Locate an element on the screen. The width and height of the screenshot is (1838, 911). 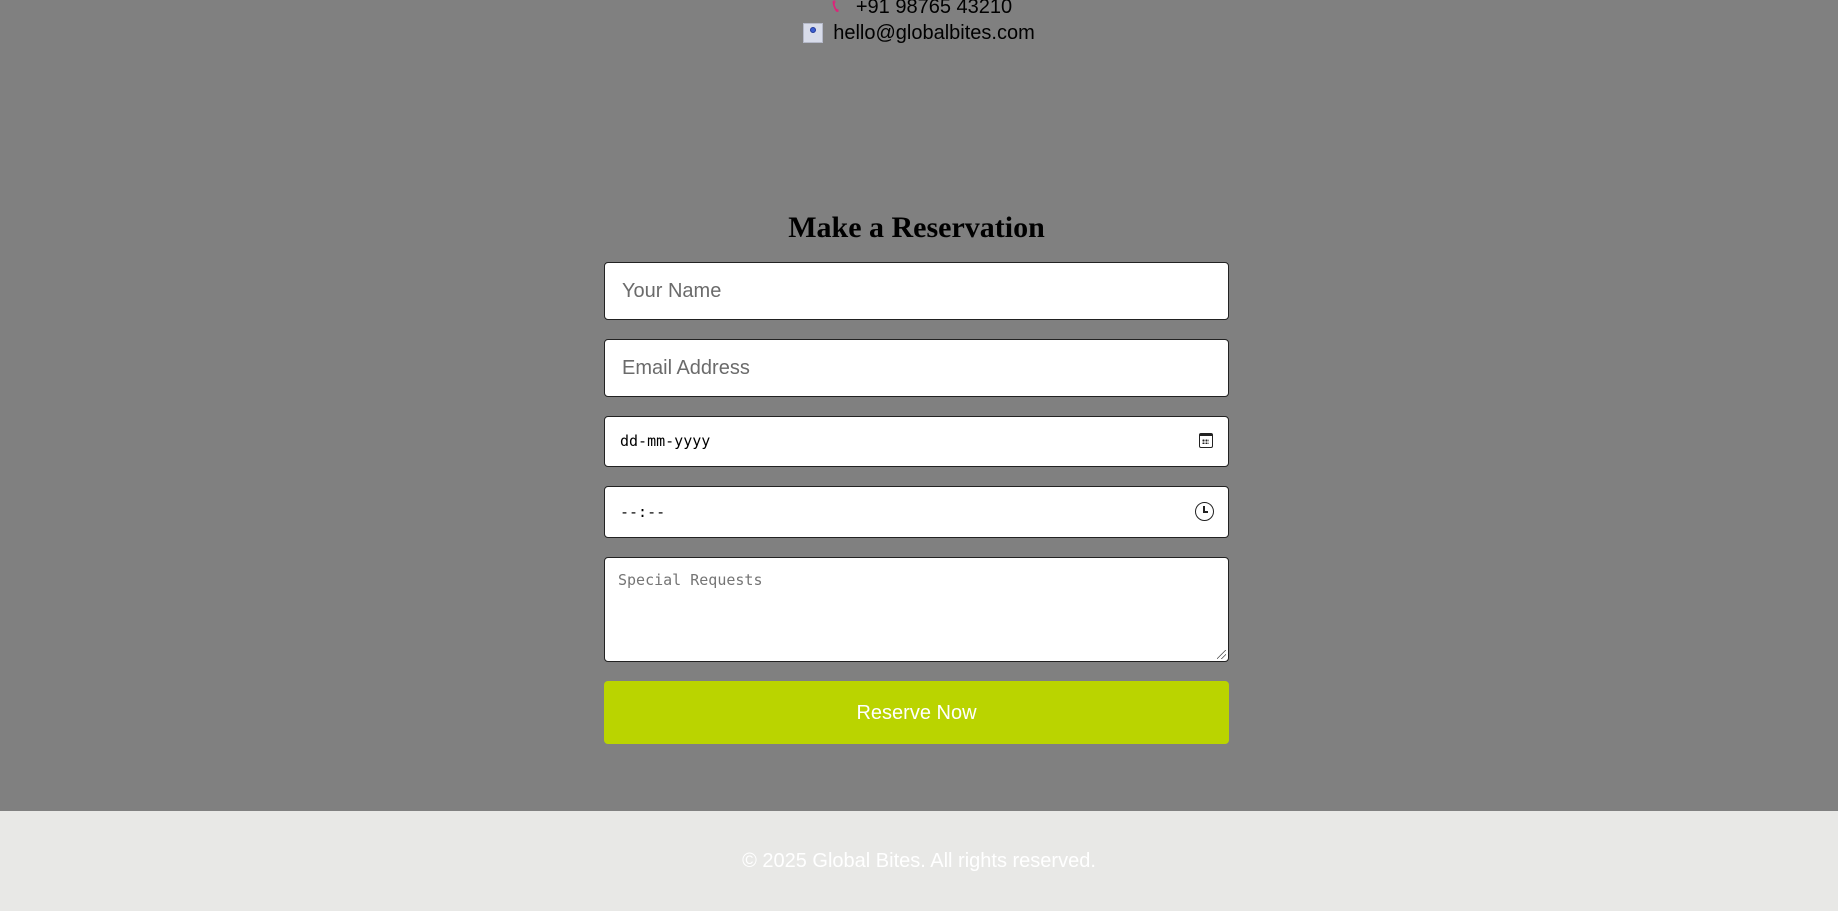
contact-email-row: hello@globalbites.com is located at coordinates (919, 33).